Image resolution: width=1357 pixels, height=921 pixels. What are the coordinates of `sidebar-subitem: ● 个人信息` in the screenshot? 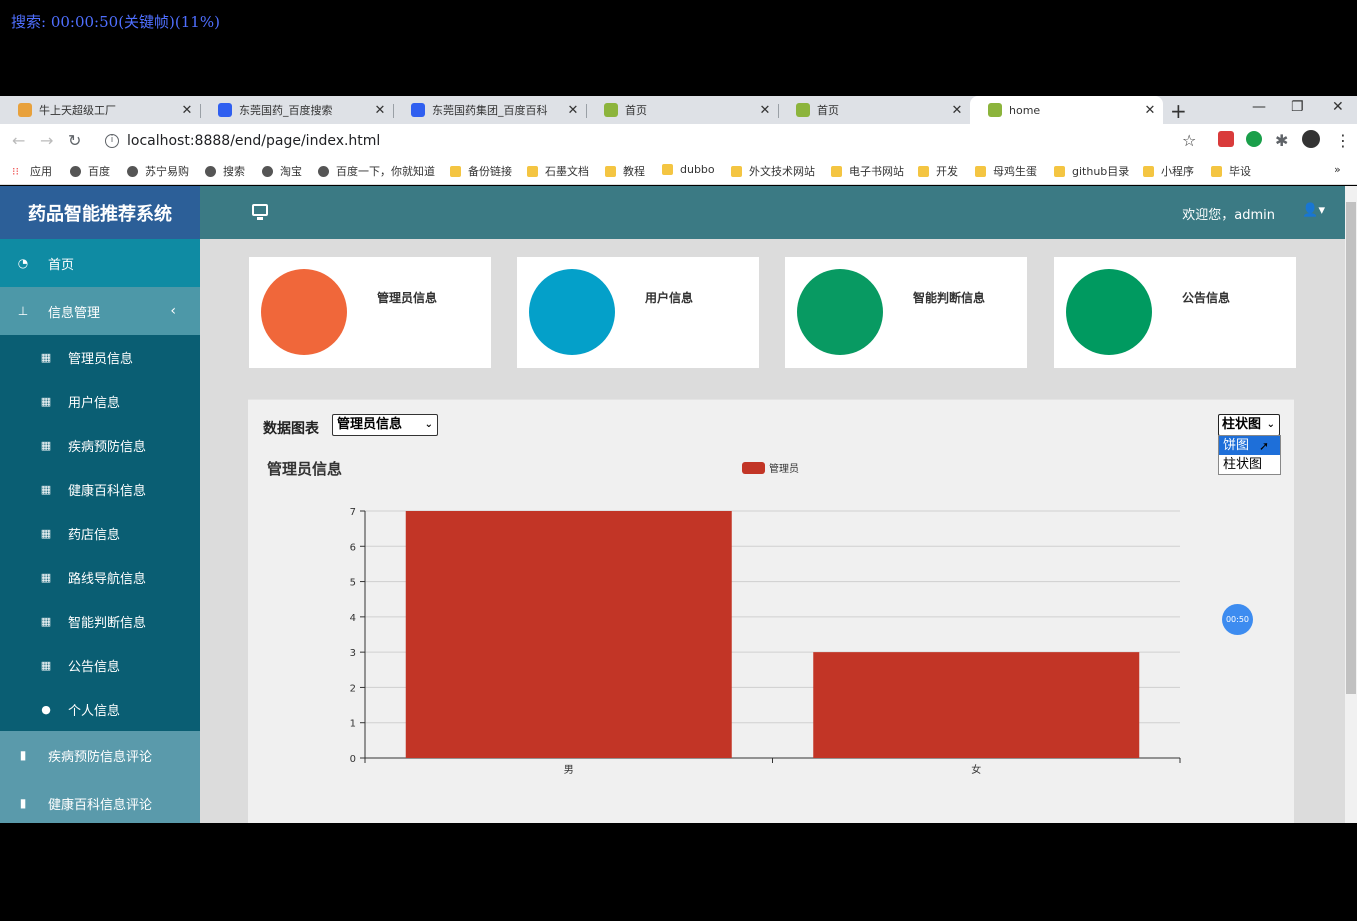 It's located at (100, 709).